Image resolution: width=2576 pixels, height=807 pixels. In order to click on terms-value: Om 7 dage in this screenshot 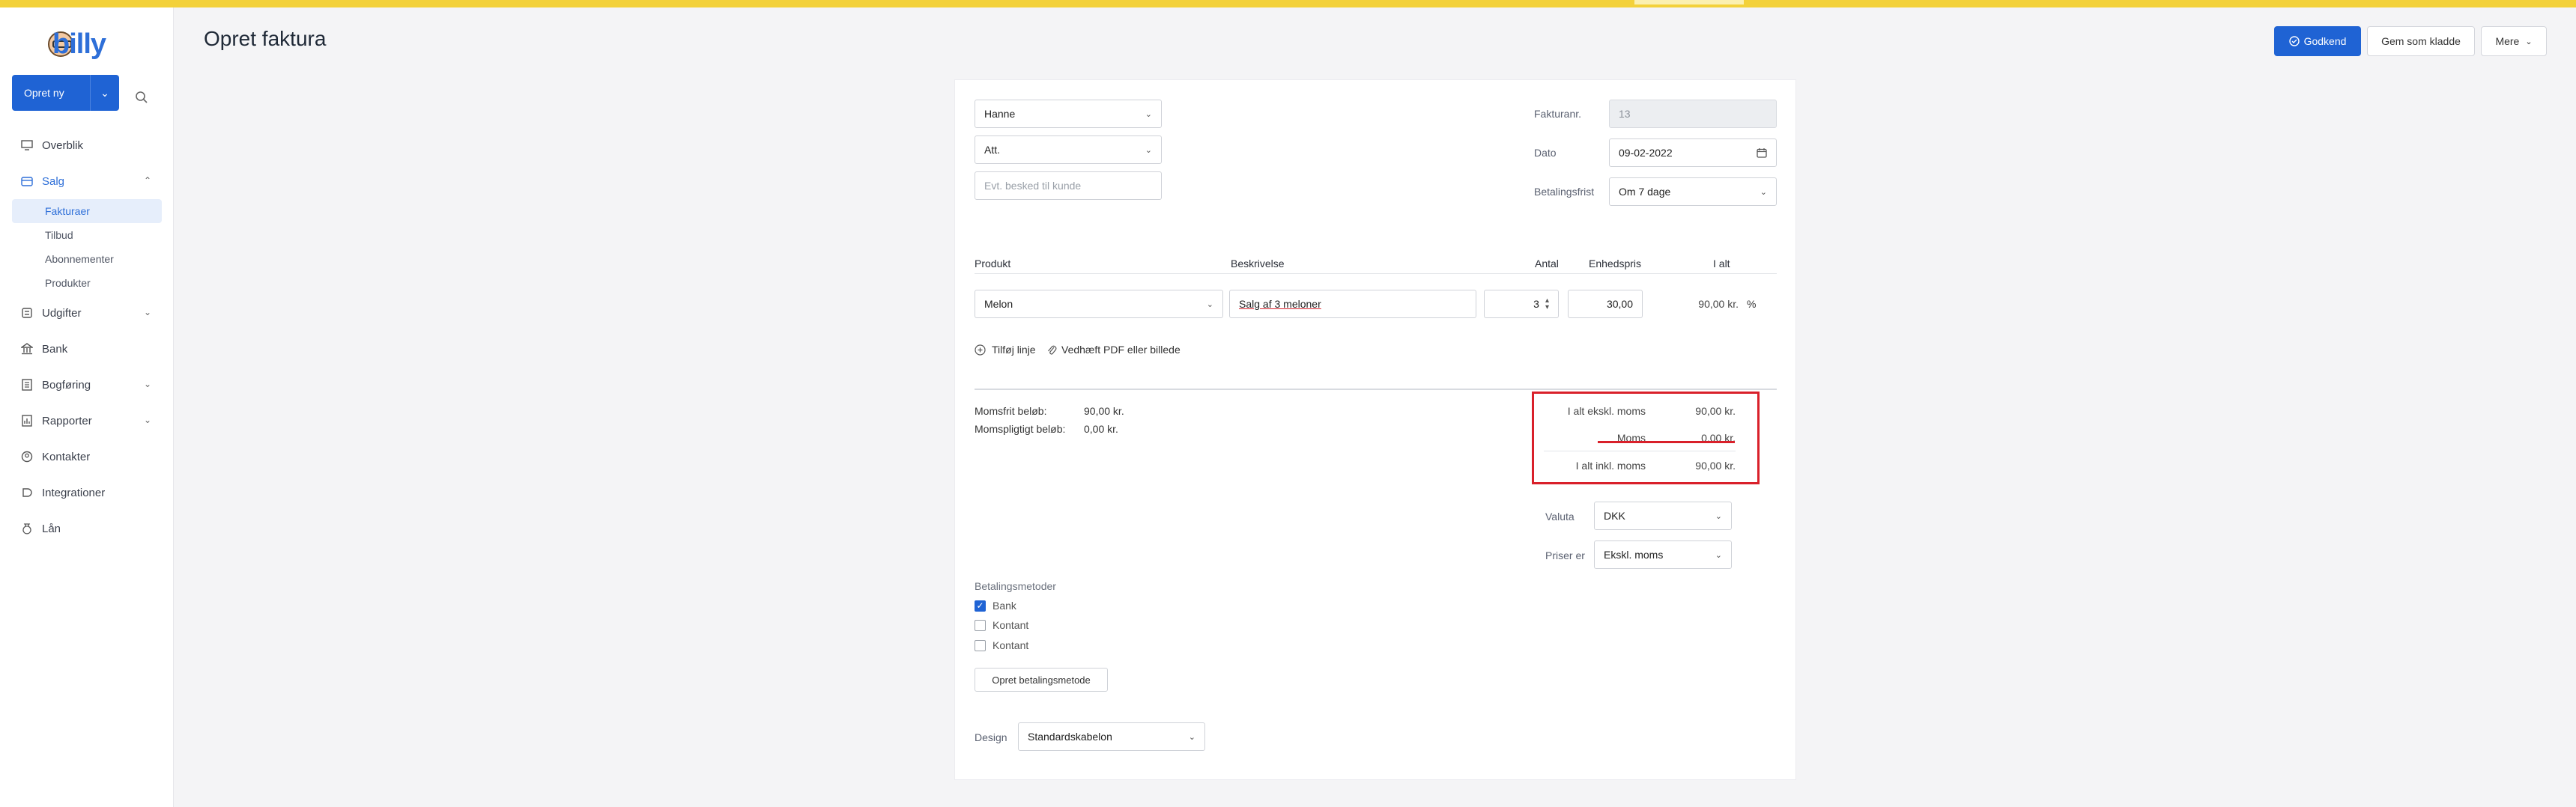, I will do `click(1645, 192)`.